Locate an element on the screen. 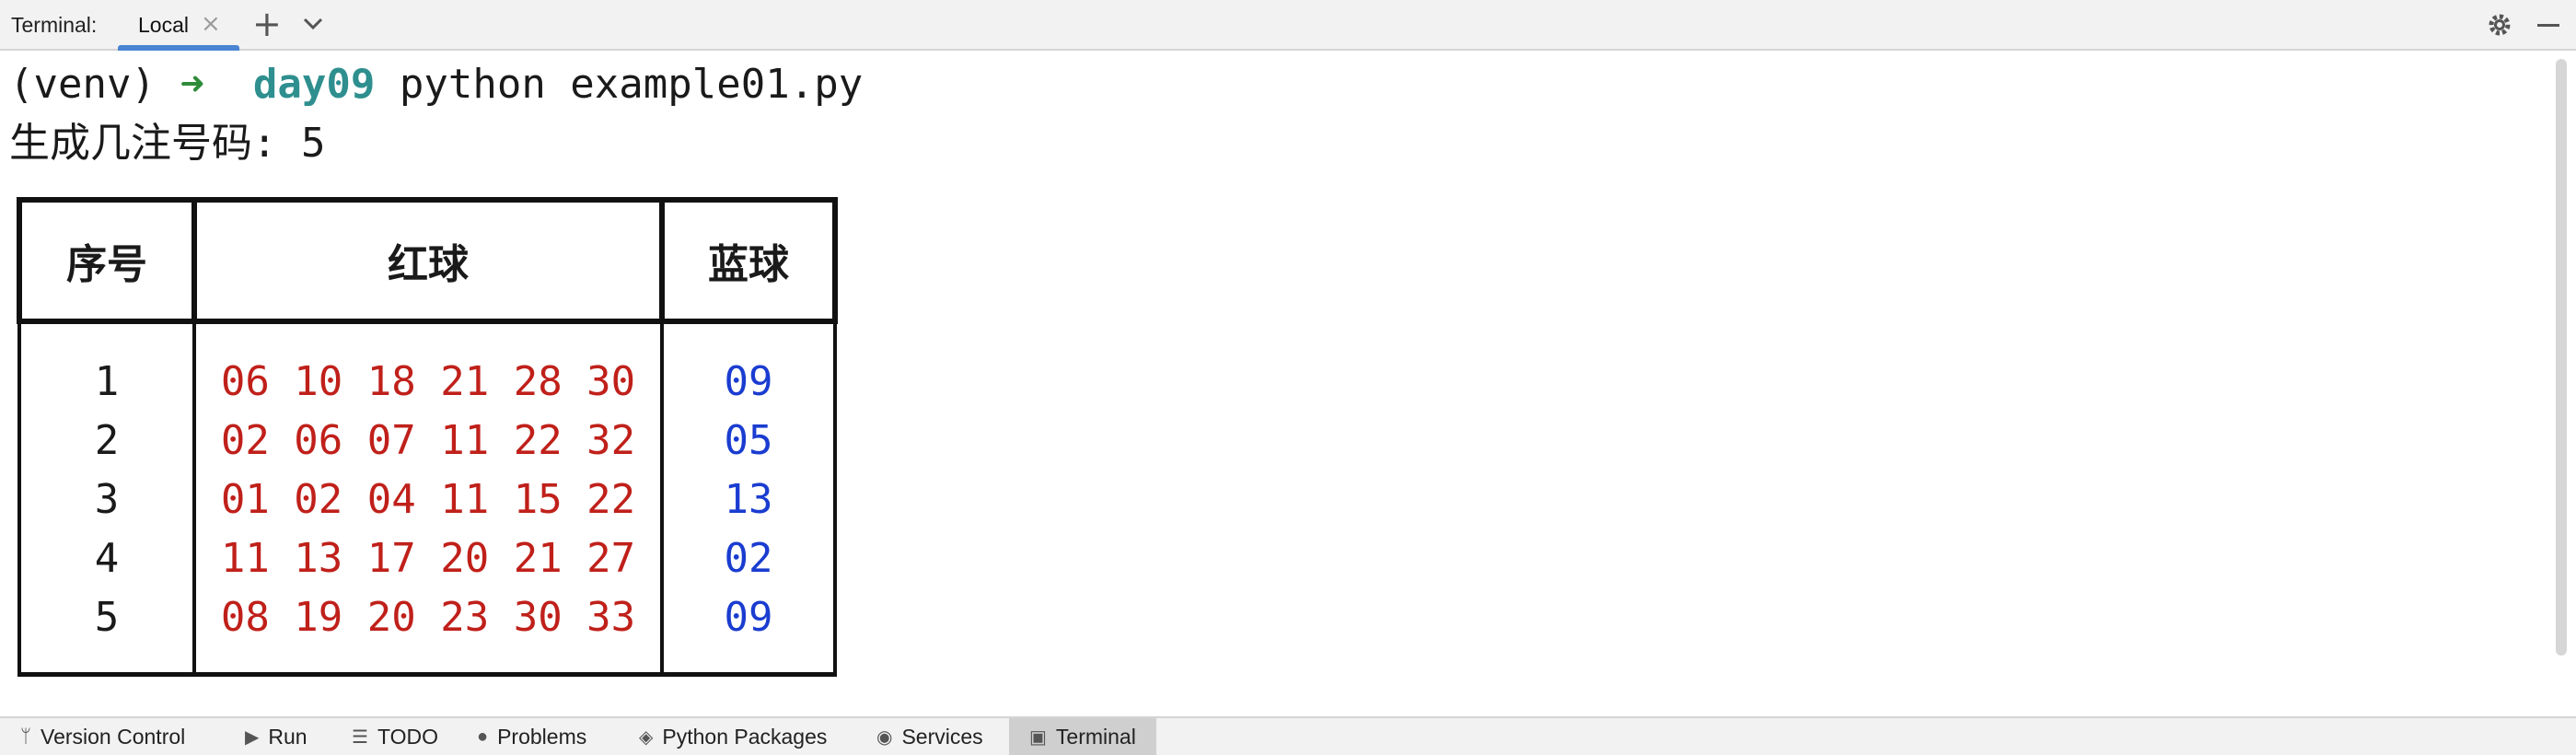  gear-icon is located at coordinates (2499, 25).